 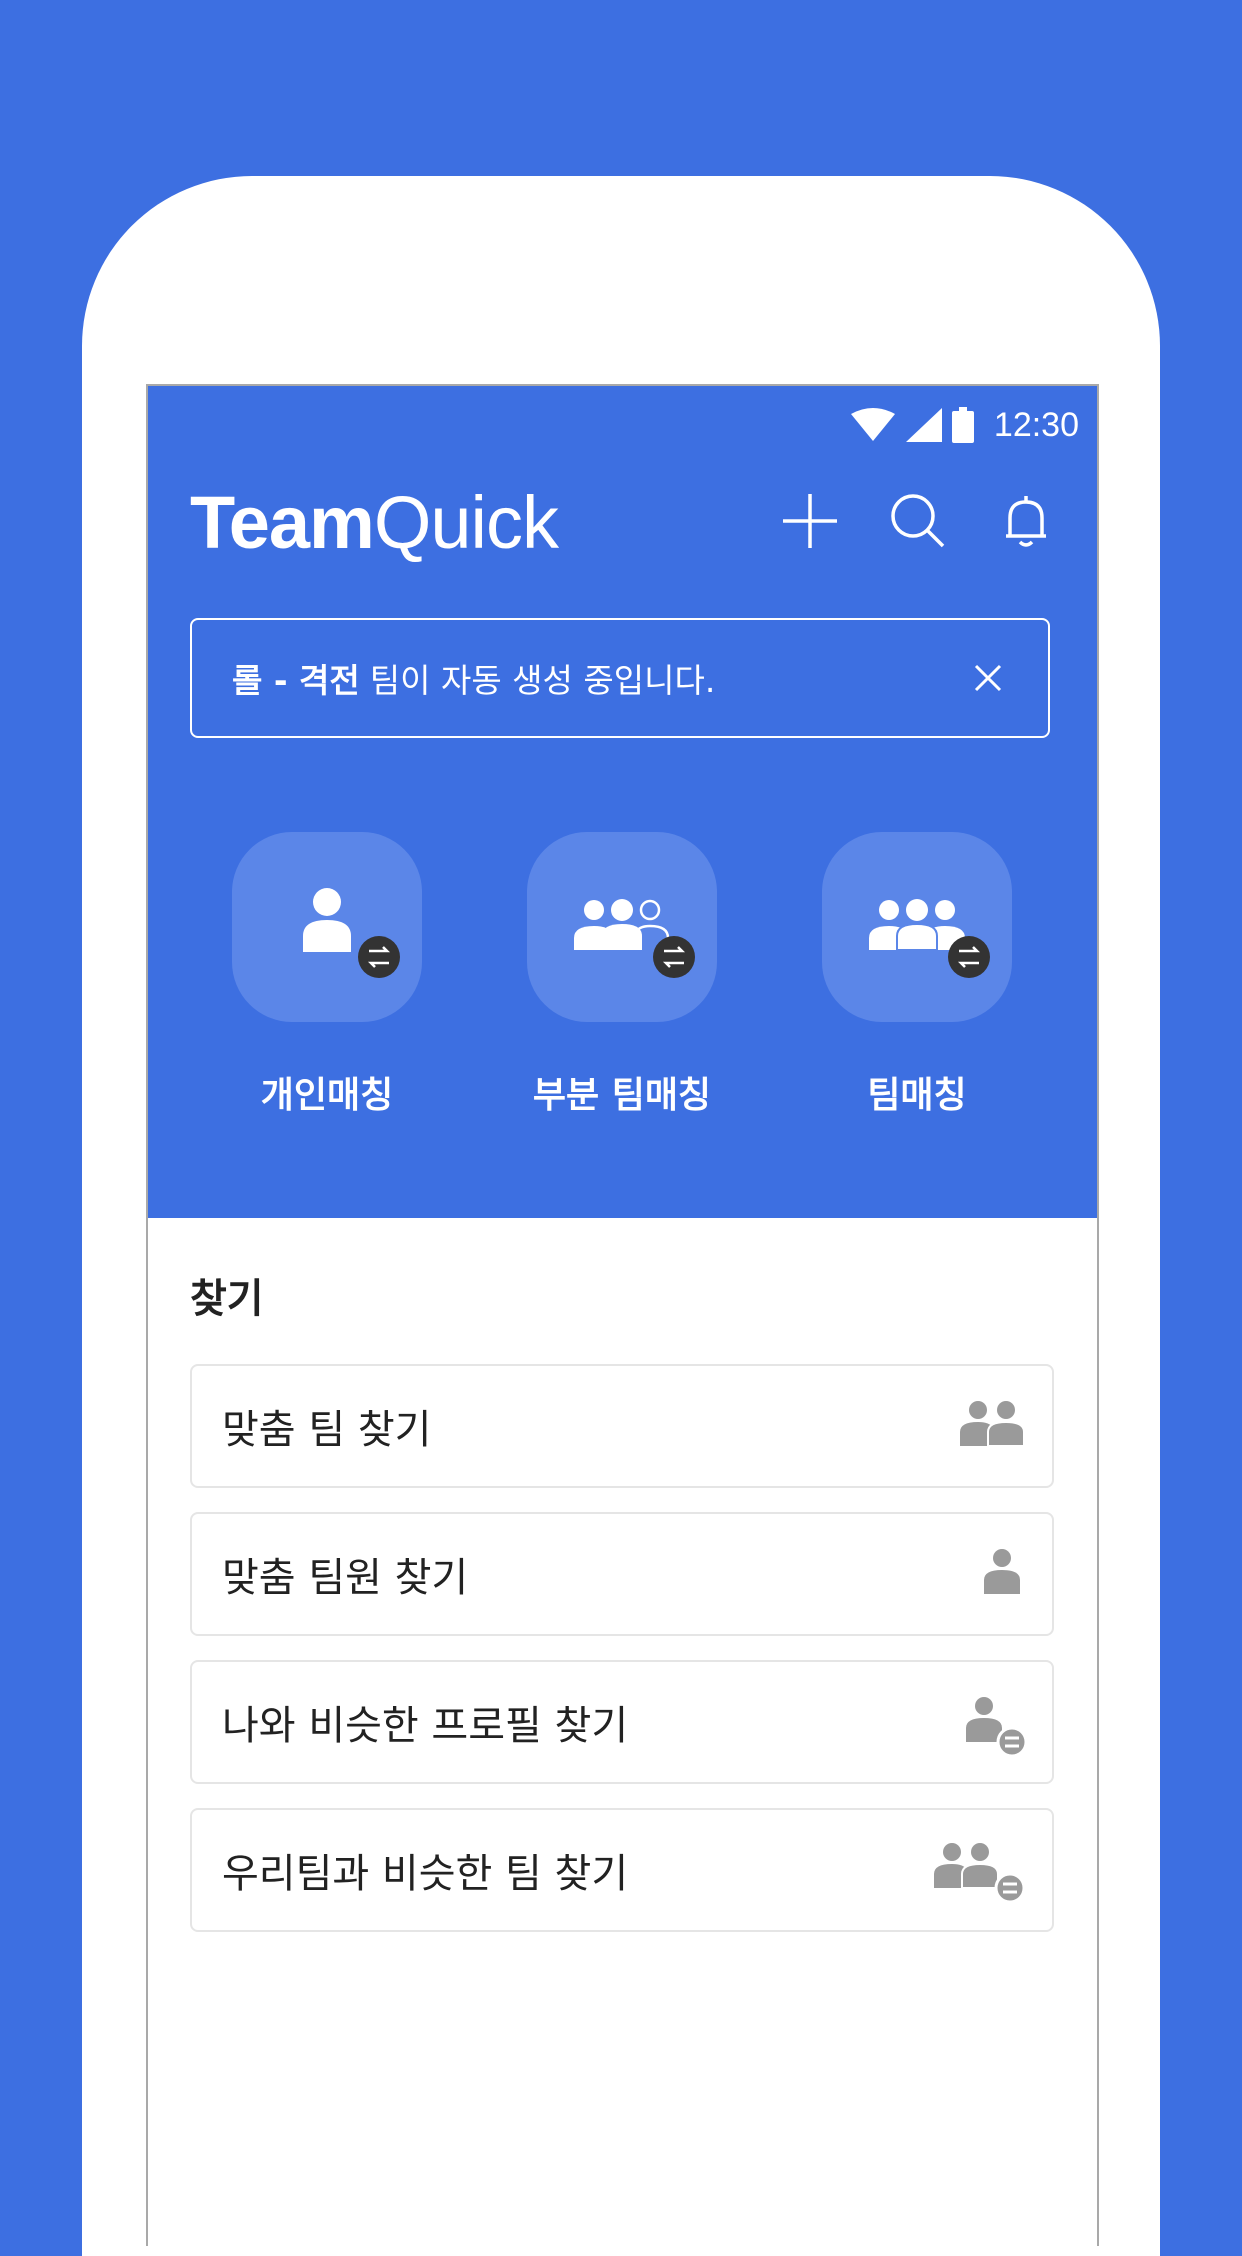 I want to click on individual-matching-label: 개인매칭, so click(x=327, y=1095).